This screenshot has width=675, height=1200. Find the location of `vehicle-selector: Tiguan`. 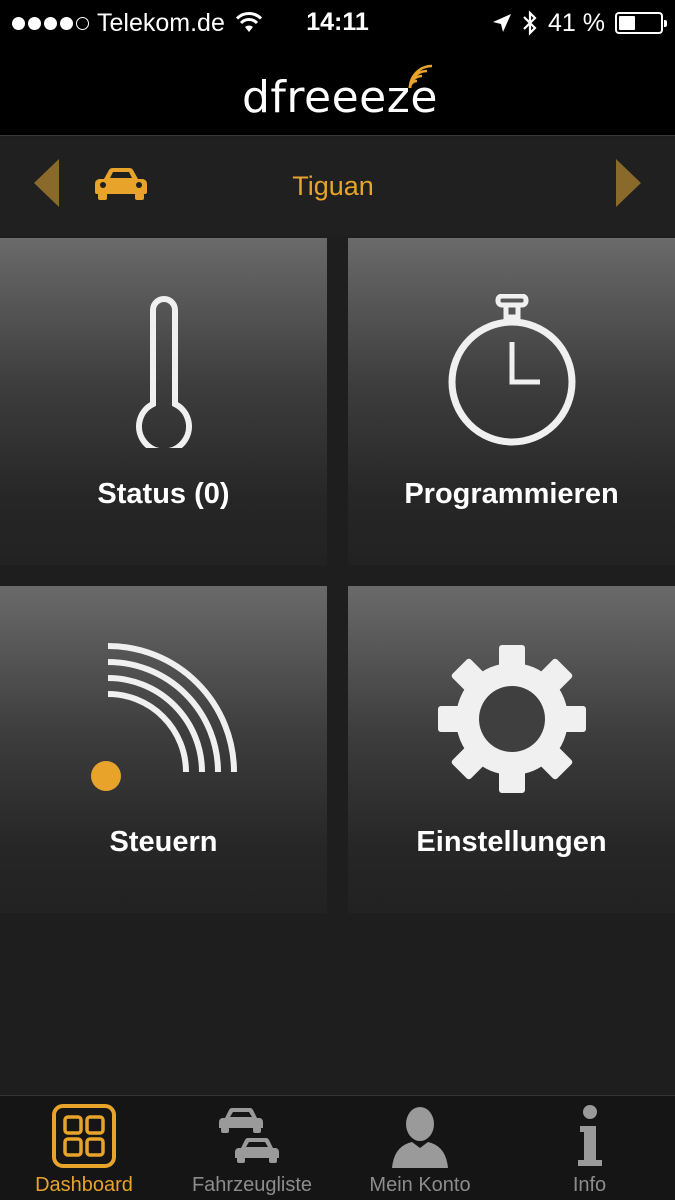

vehicle-selector: Tiguan is located at coordinates (337, 186).